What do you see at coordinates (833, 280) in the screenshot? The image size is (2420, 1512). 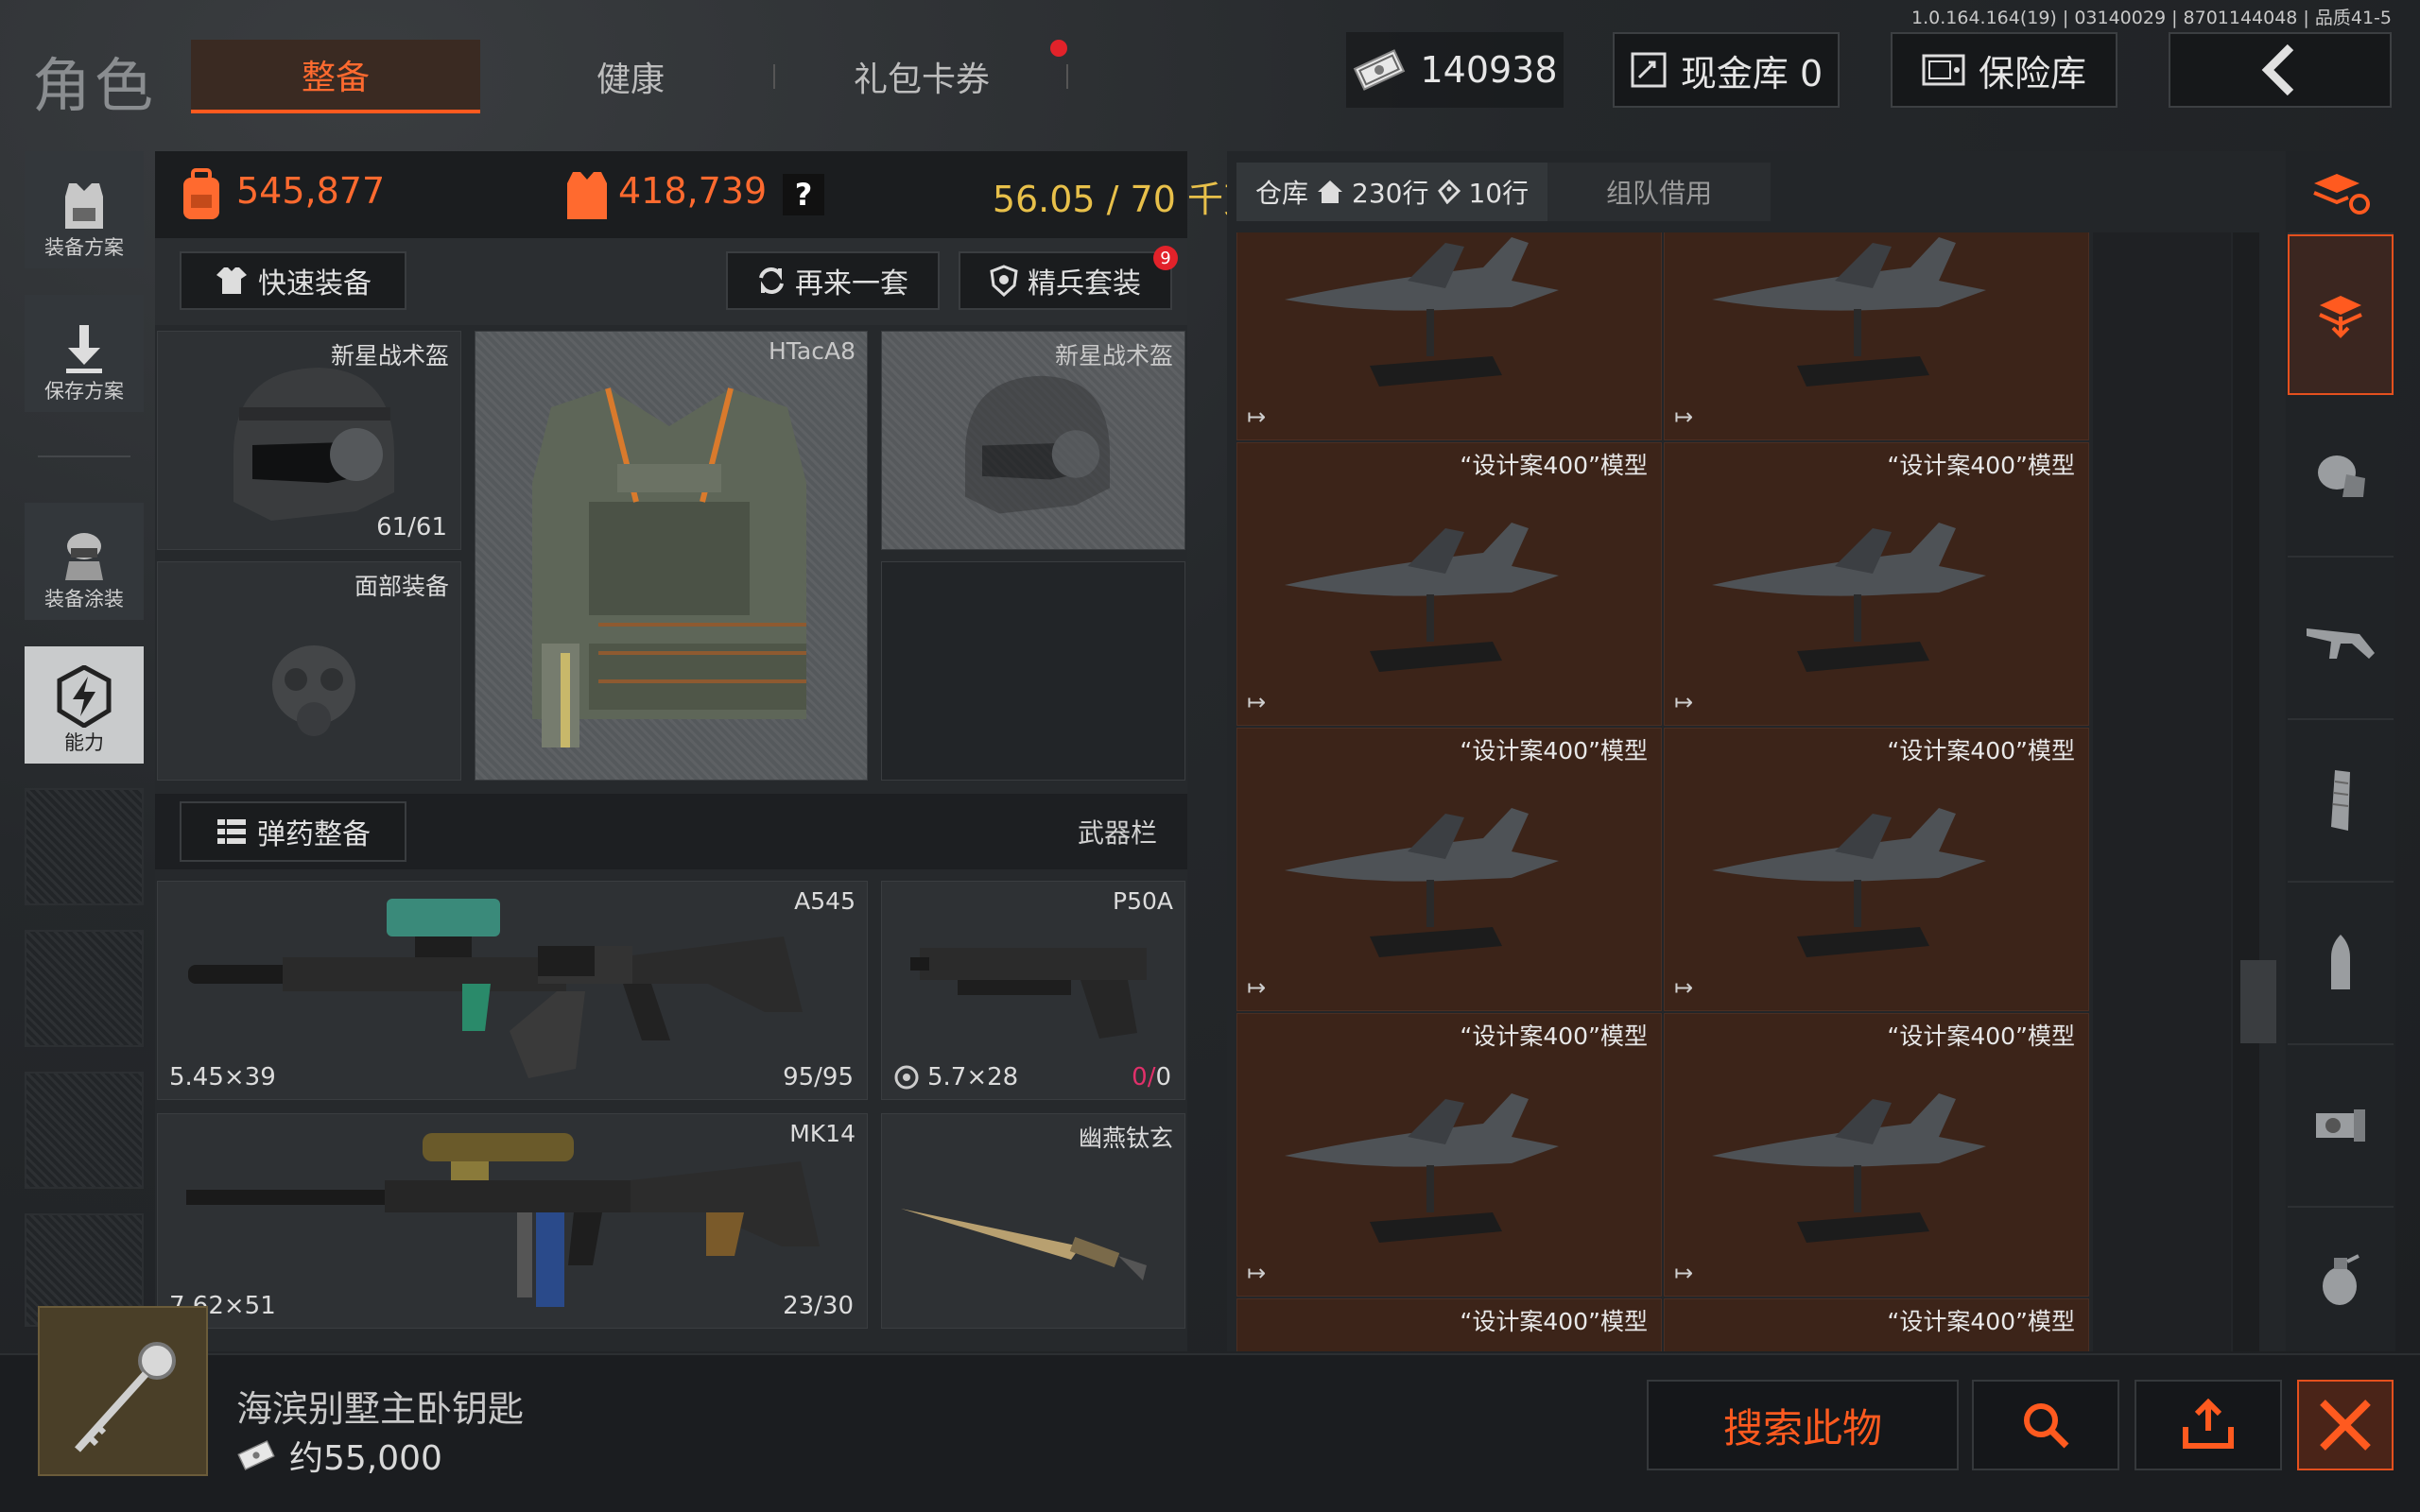 I see `repeat-set-button: 再来一套` at bounding box center [833, 280].